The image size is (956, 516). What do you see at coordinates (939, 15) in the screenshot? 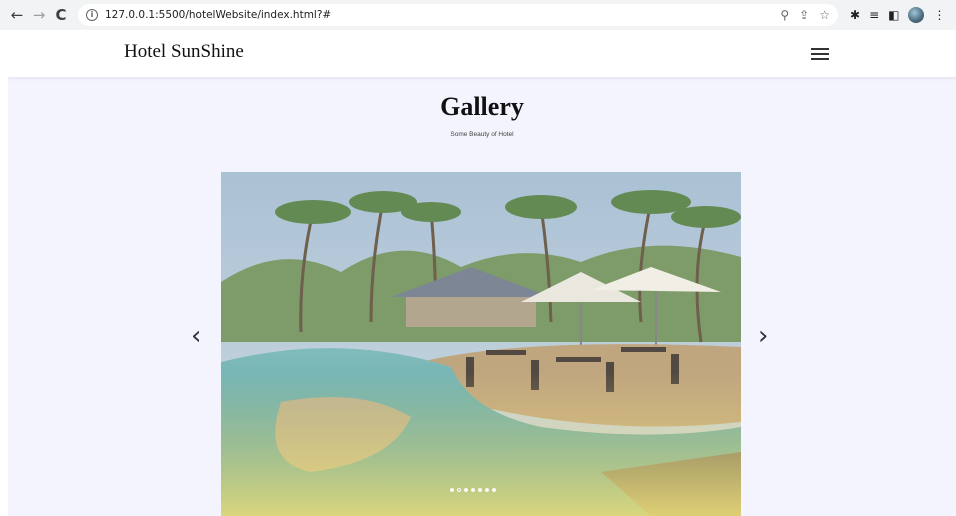
I see `kebab-menu-icon: ⋮` at bounding box center [939, 15].